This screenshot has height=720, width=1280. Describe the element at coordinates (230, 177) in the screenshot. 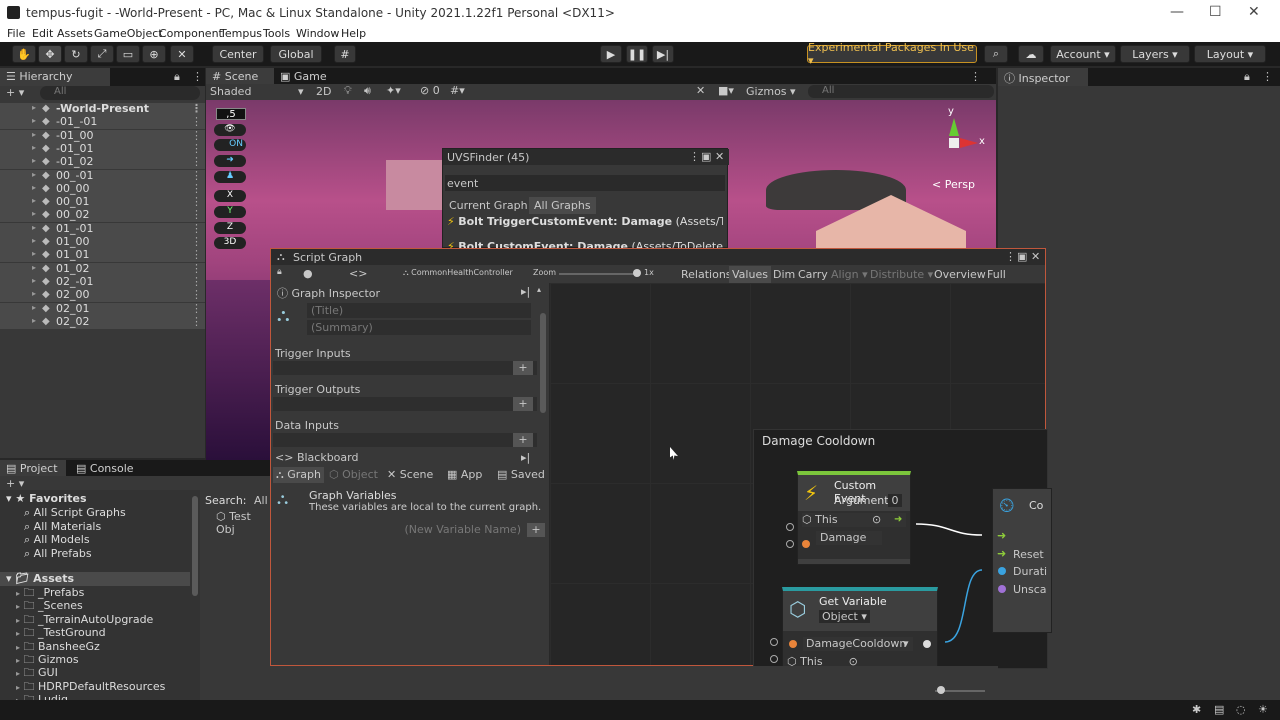

I see `person-icon: ♟` at that location.